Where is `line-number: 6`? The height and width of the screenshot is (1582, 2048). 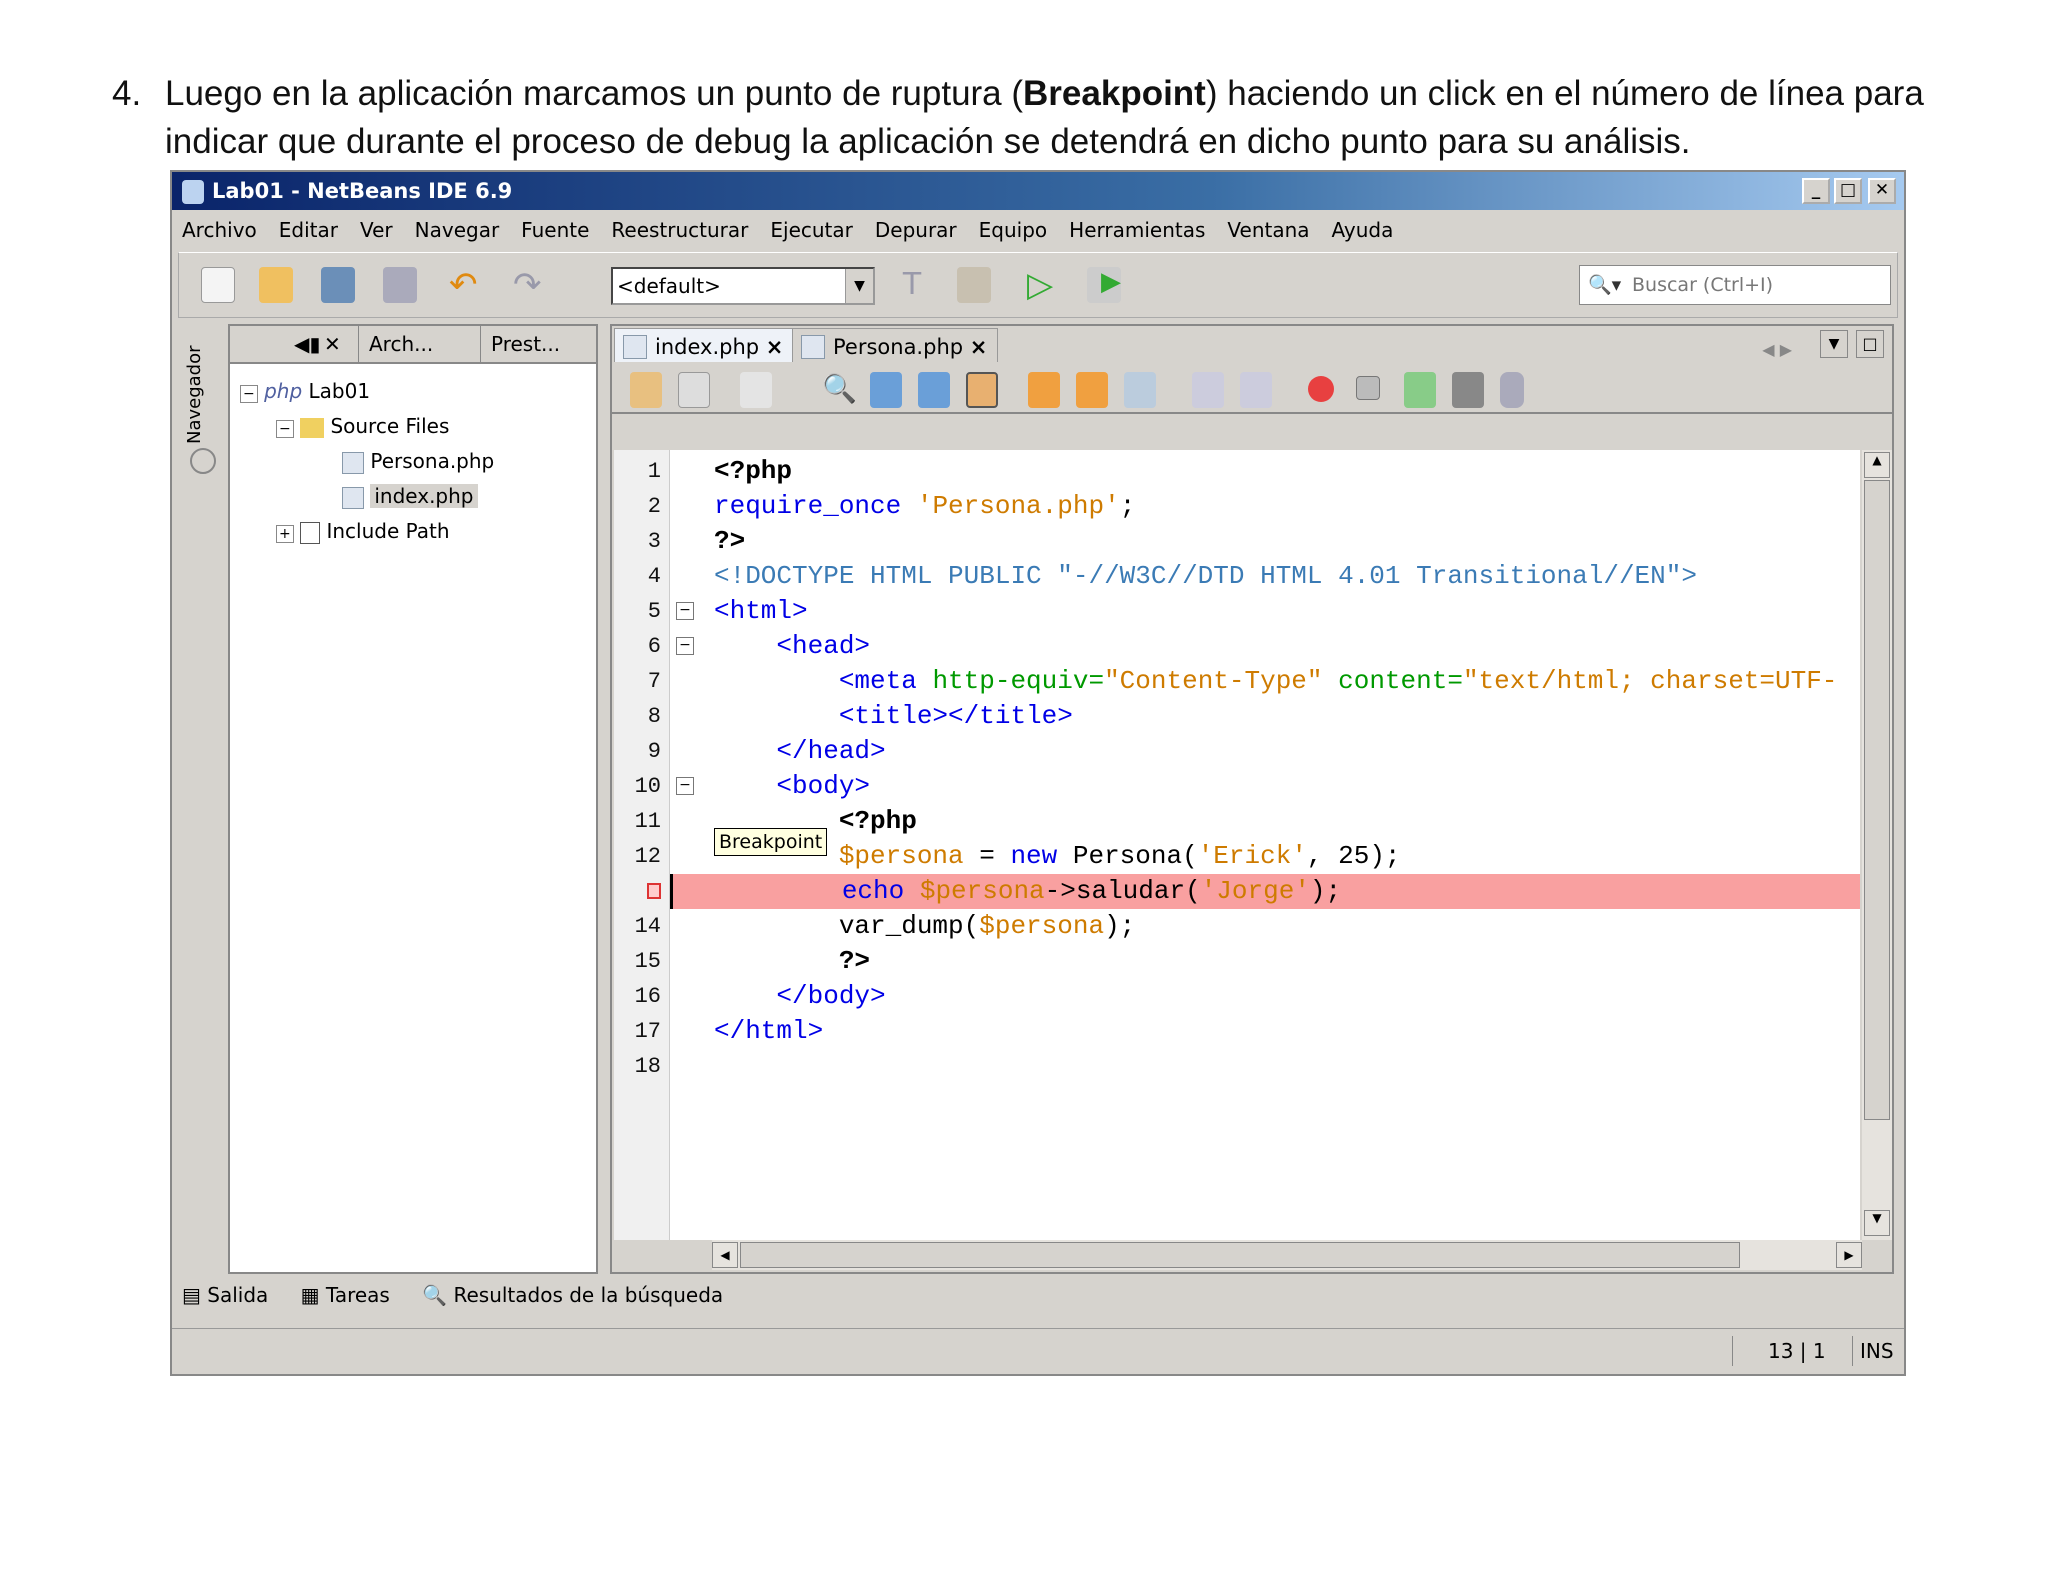 line-number: 6 is located at coordinates (654, 646).